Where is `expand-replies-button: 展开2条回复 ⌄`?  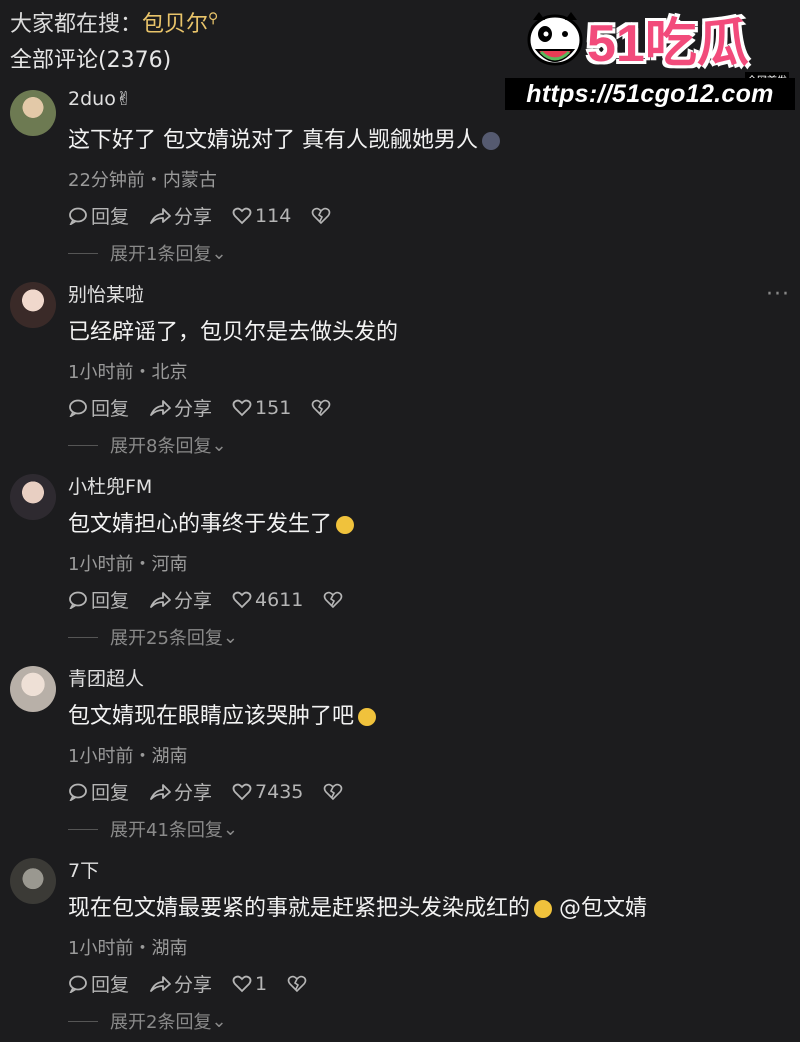
expand-replies-button: 展开2条回复 ⌄ is located at coordinates (147, 1021).